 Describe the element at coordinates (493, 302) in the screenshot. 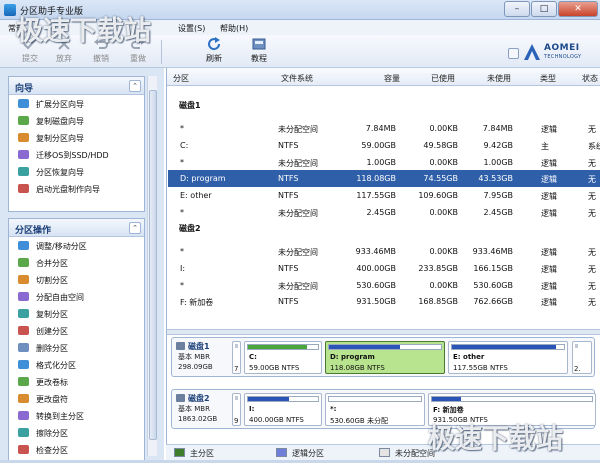

I see `cell-free: 762.66GB` at that location.